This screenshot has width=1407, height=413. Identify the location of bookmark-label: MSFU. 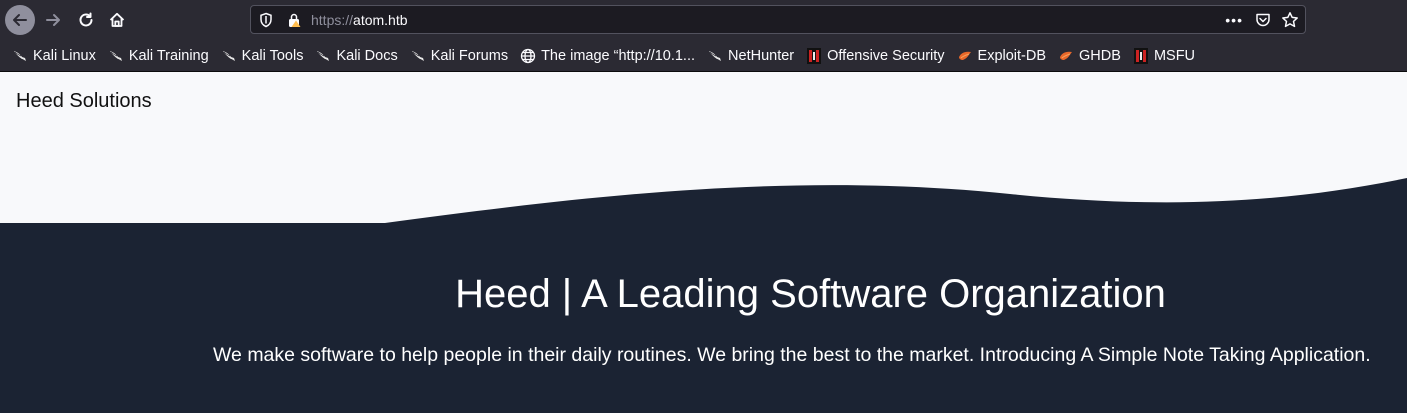
(1174, 55).